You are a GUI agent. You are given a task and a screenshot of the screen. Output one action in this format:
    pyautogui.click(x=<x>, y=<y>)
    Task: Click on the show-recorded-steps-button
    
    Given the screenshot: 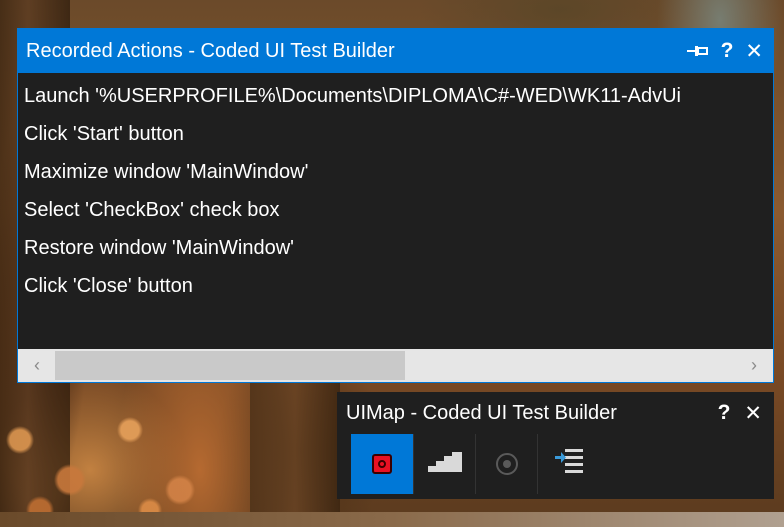 What is the action you would take?
    pyautogui.click(x=444, y=464)
    